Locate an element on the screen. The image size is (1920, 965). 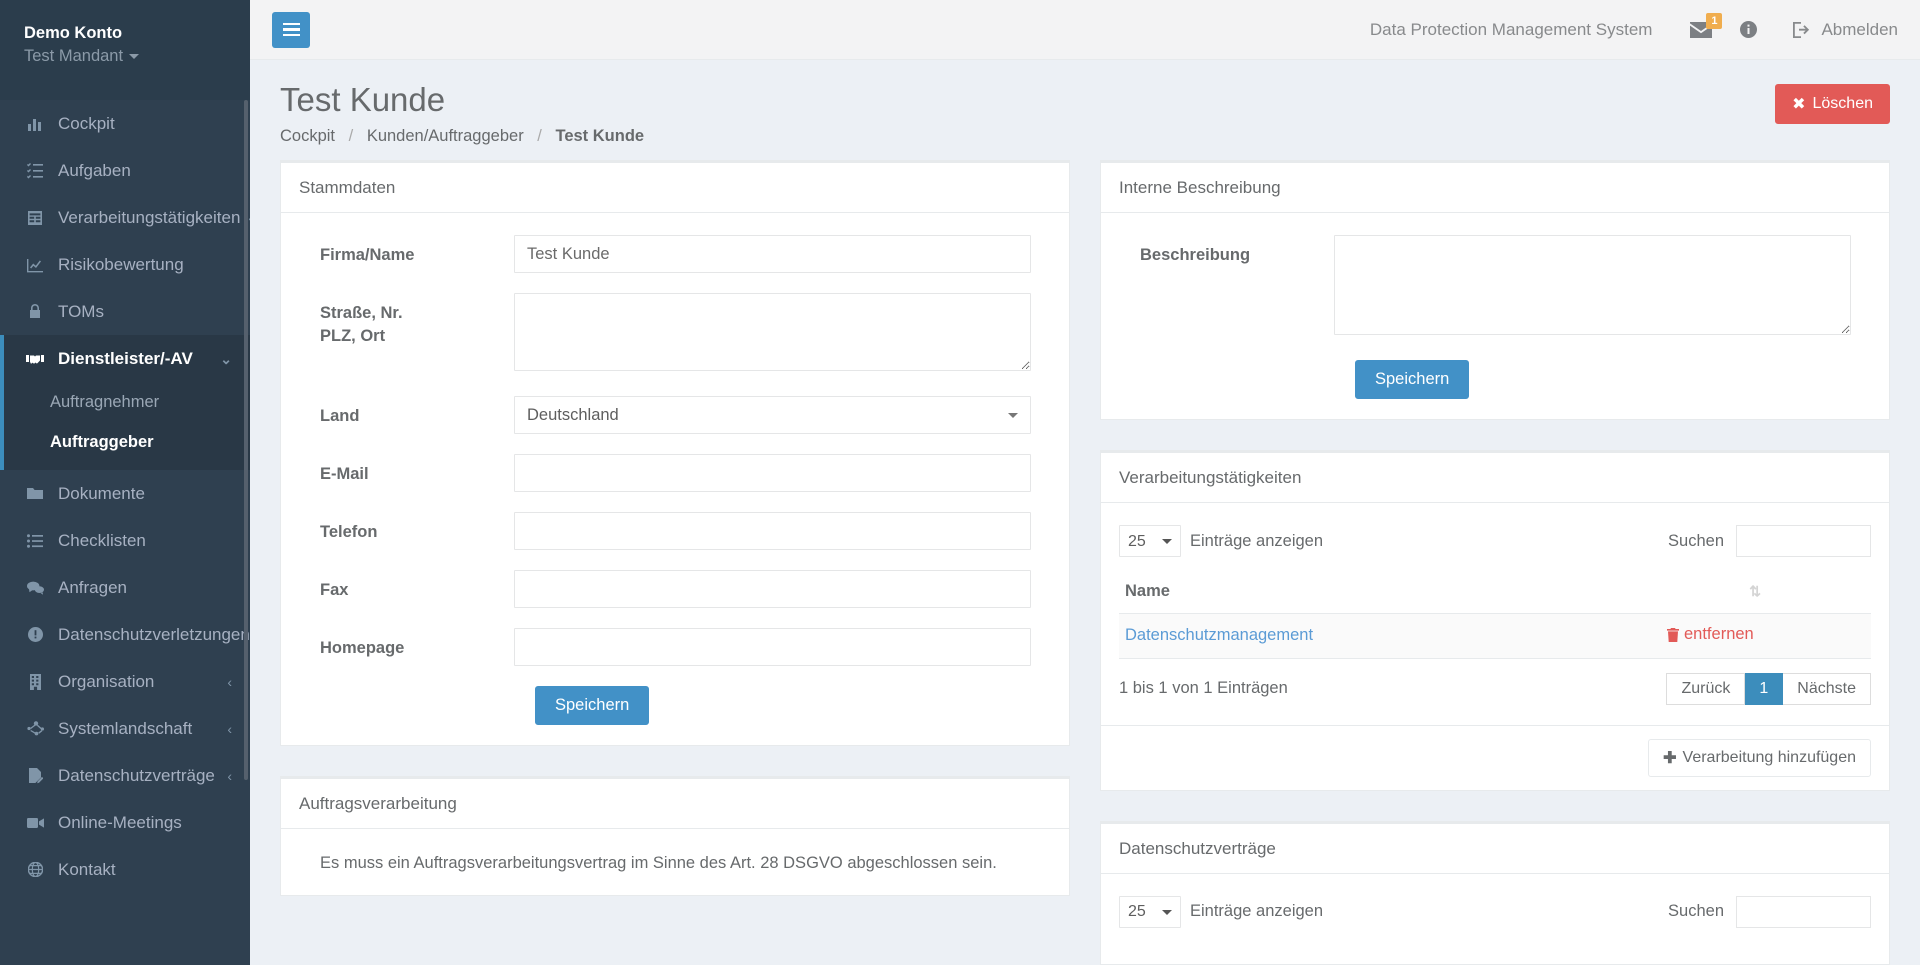
add-verarbeitung-button: ✚ Verarbeitung hinzufügen is located at coordinates (1759, 757).